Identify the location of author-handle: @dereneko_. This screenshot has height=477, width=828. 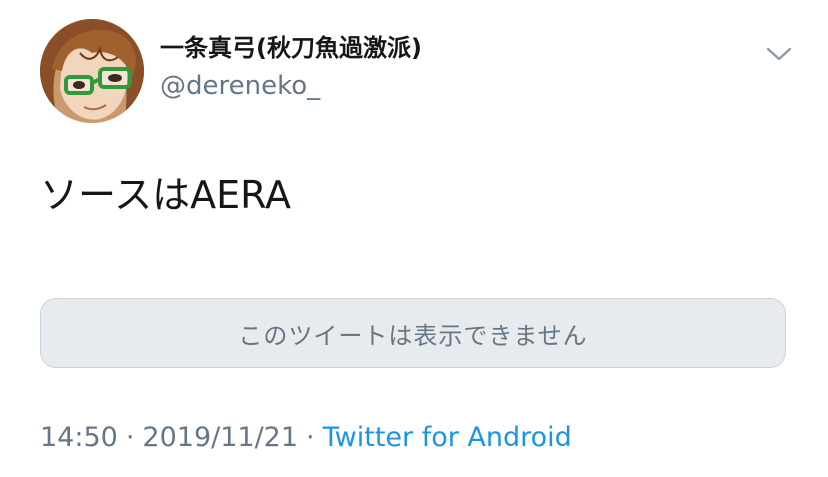
(240, 86).